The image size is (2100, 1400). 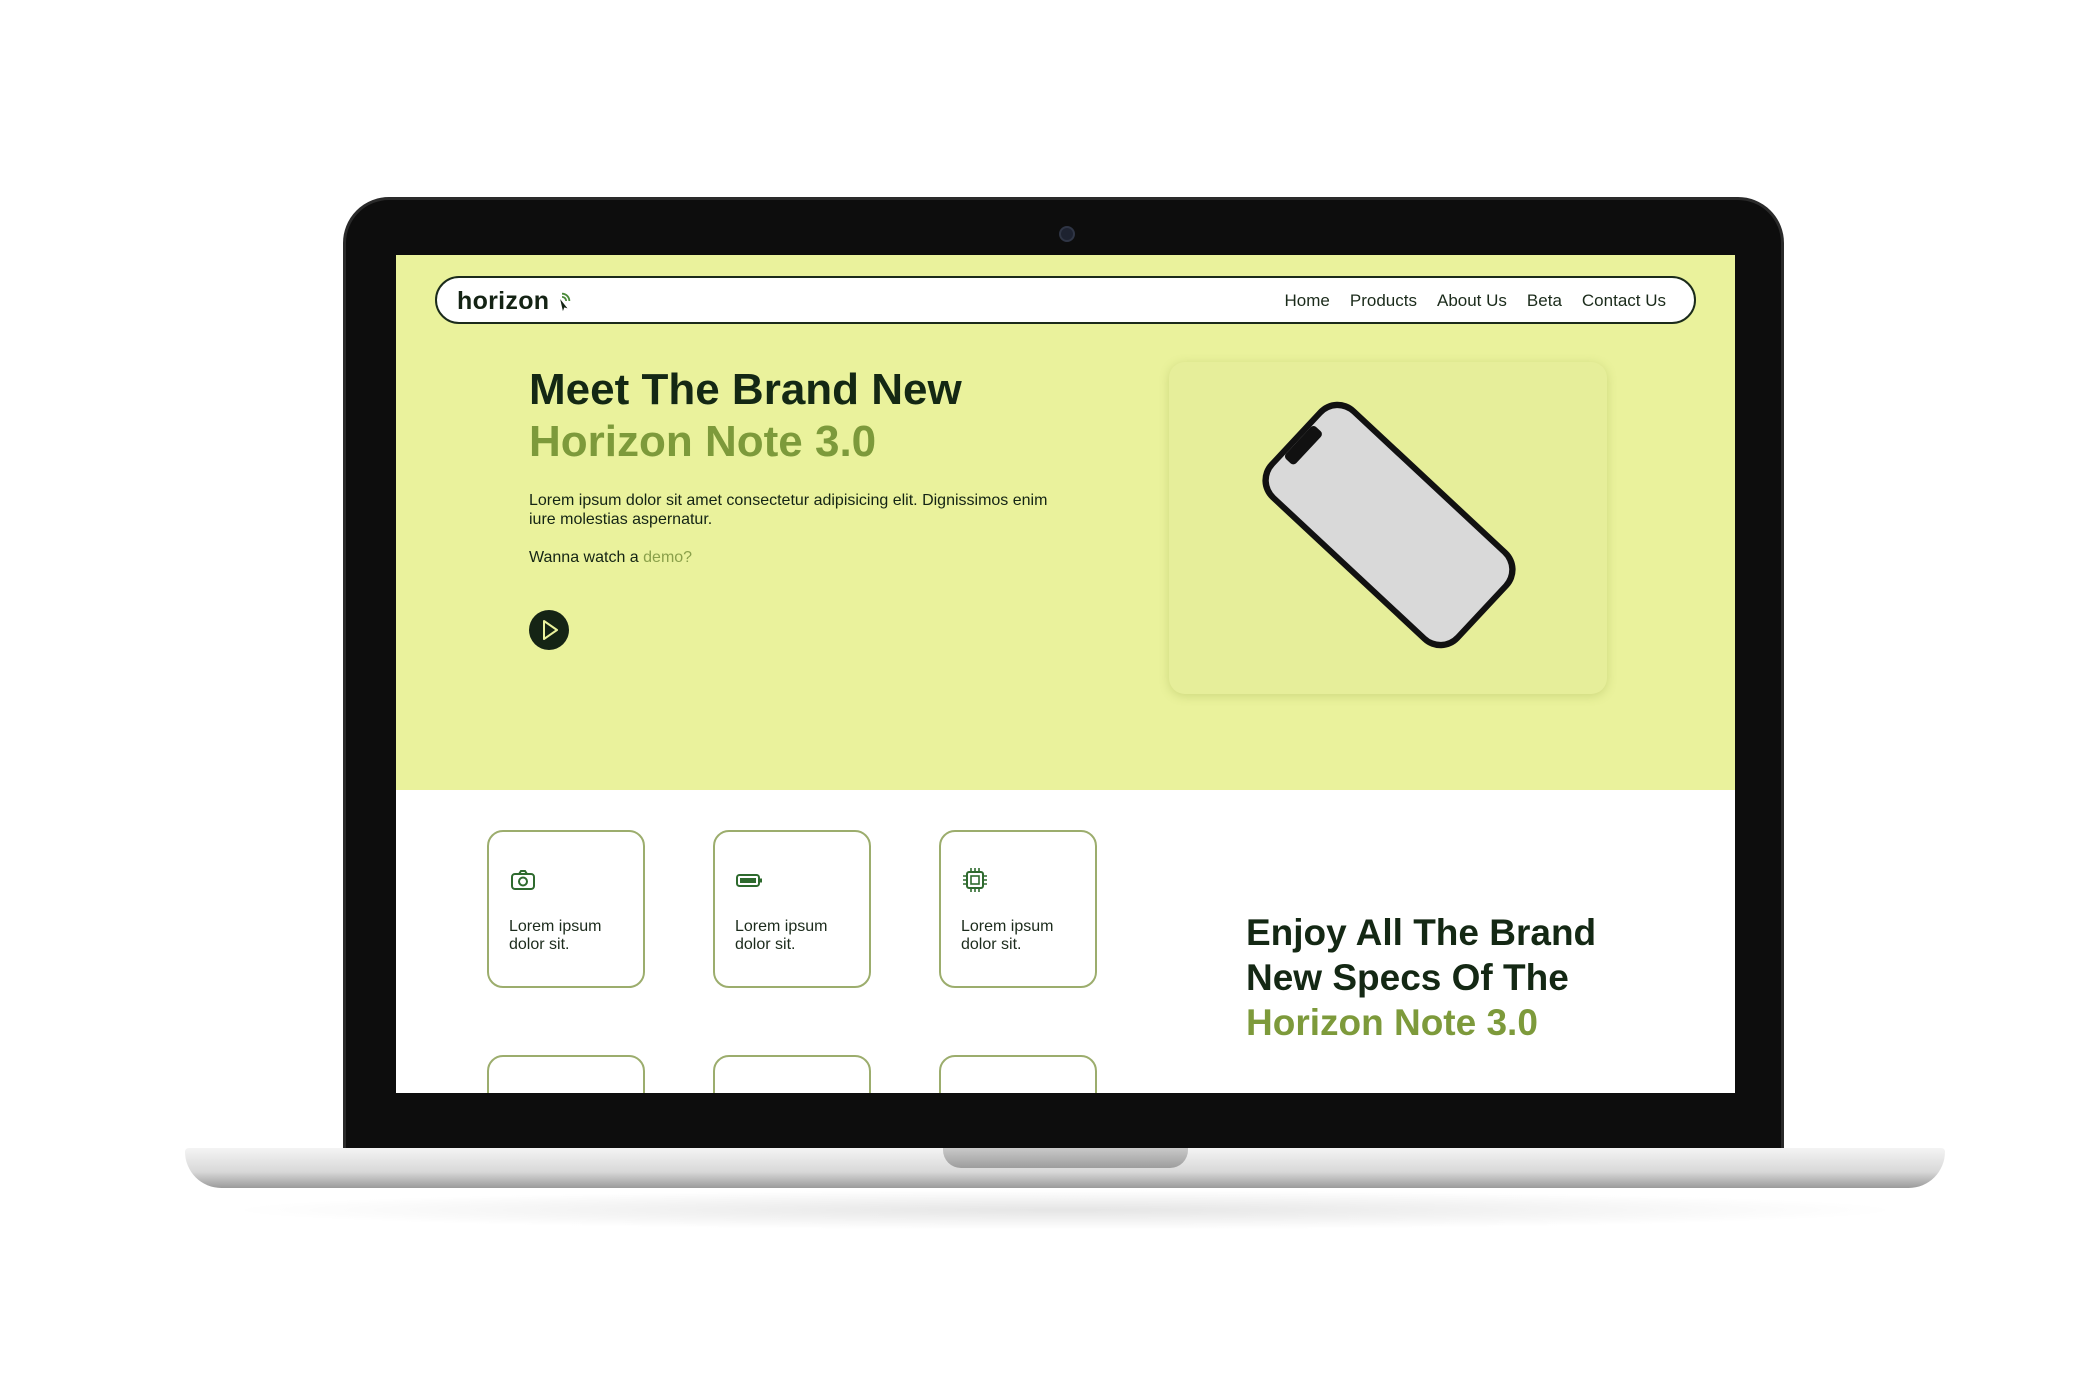 What do you see at coordinates (667, 557) in the screenshot?
I see `demo-link: demo?` at bounding box center [667, 557].